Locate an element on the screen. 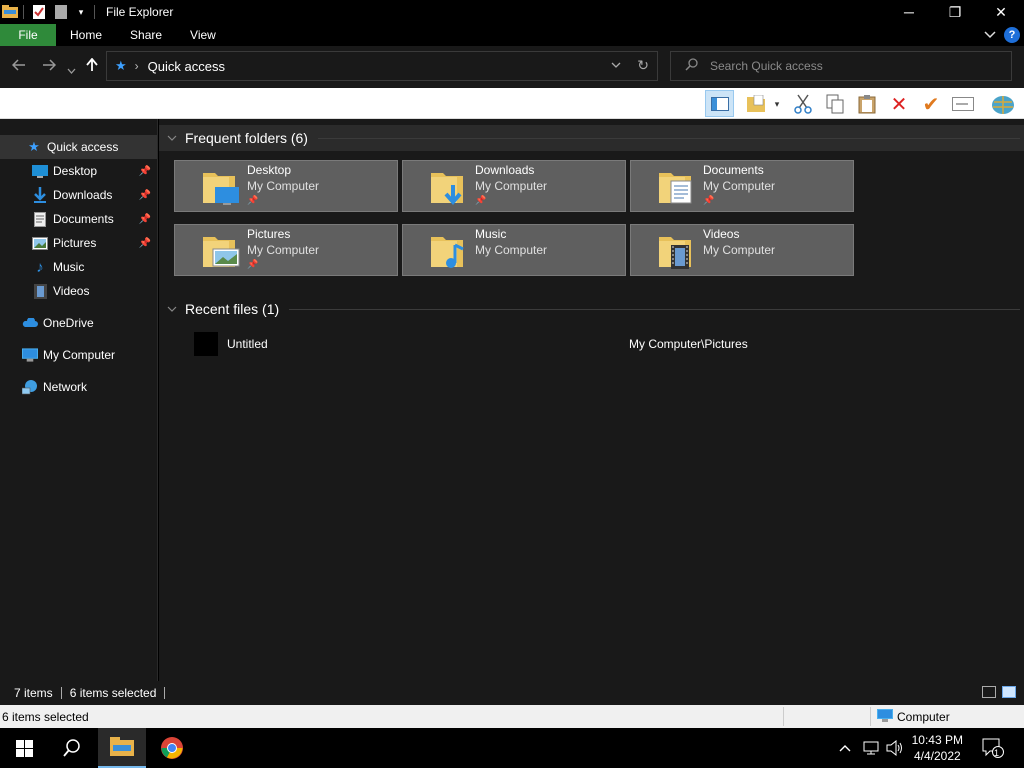 The width and height of the screenshot is (1024, 768). search-taskbar-button is located at coordinates (72, 748).